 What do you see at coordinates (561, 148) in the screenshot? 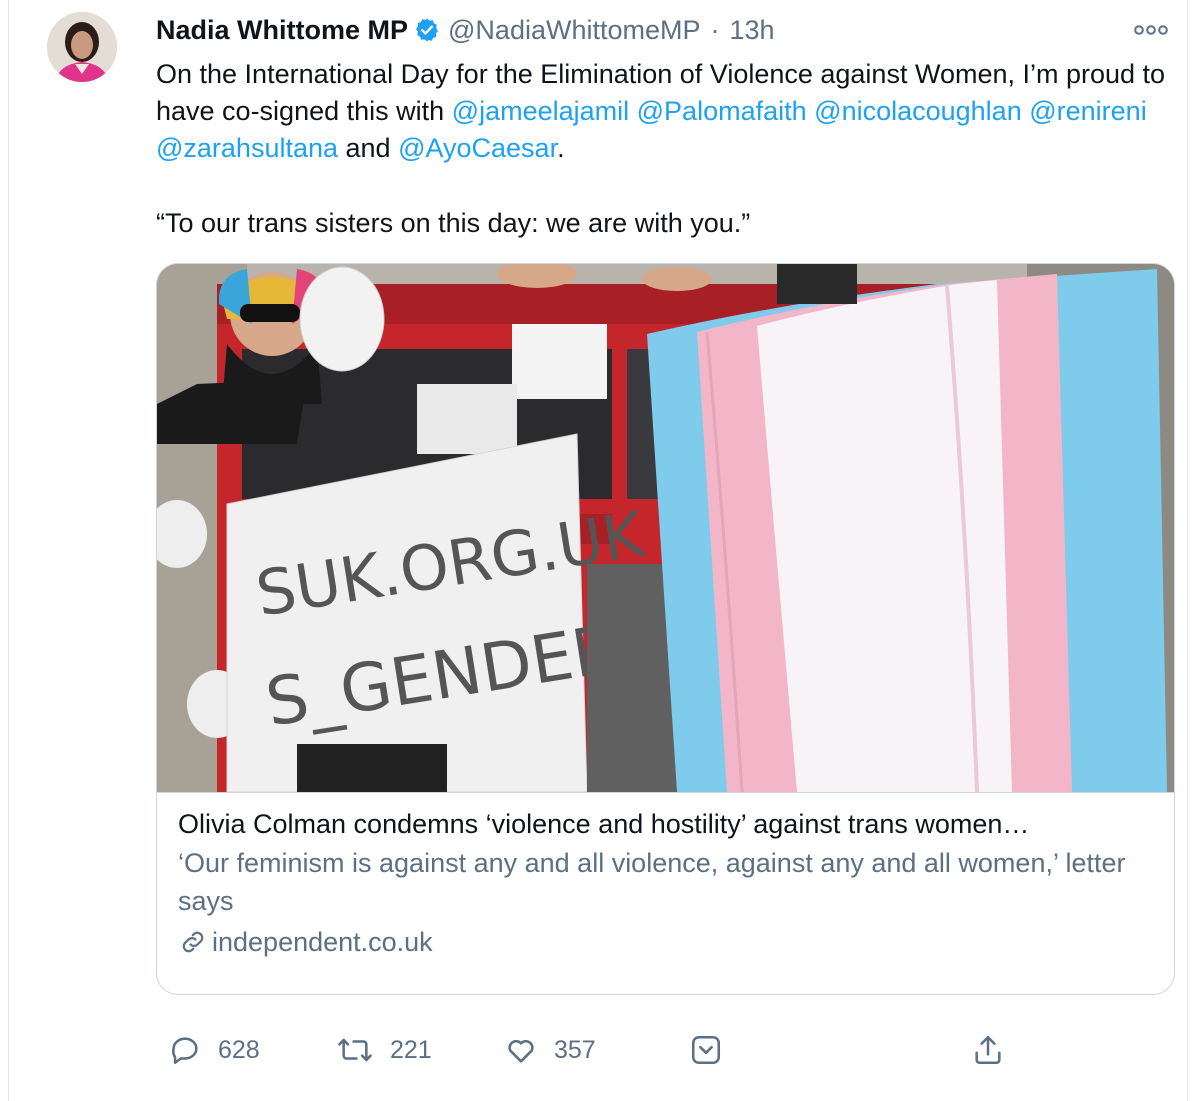
I see `tweet-text-period: .` at bounding box center [561, 148].